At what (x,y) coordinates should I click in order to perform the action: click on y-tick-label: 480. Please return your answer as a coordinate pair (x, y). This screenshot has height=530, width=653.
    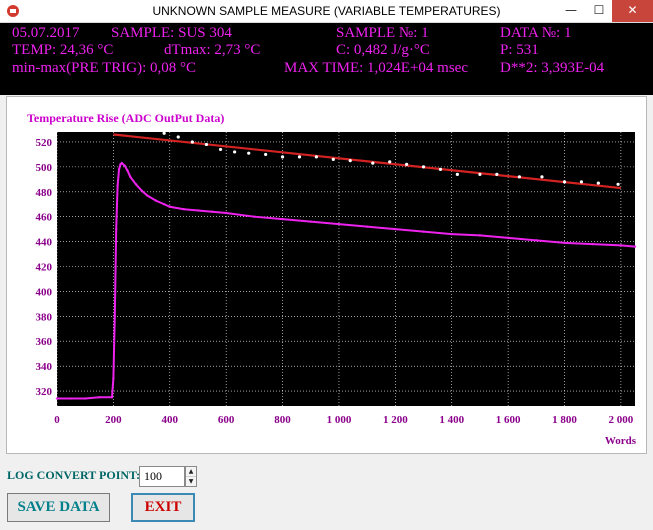
    Looking at the image, I should click on (44, 193).